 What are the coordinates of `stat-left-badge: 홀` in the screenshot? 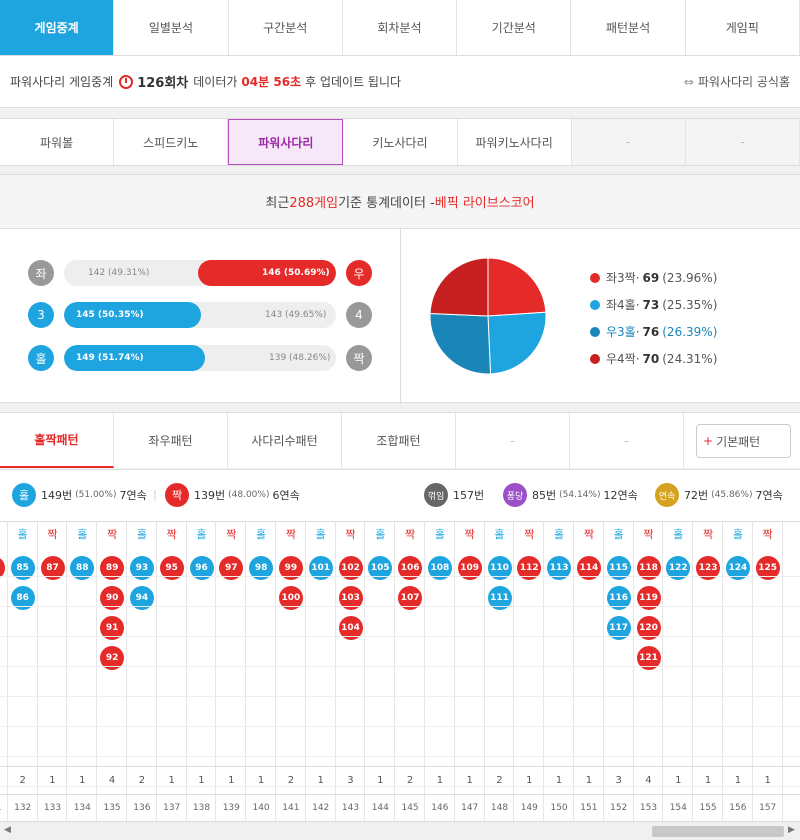 It's located at (41, 358).